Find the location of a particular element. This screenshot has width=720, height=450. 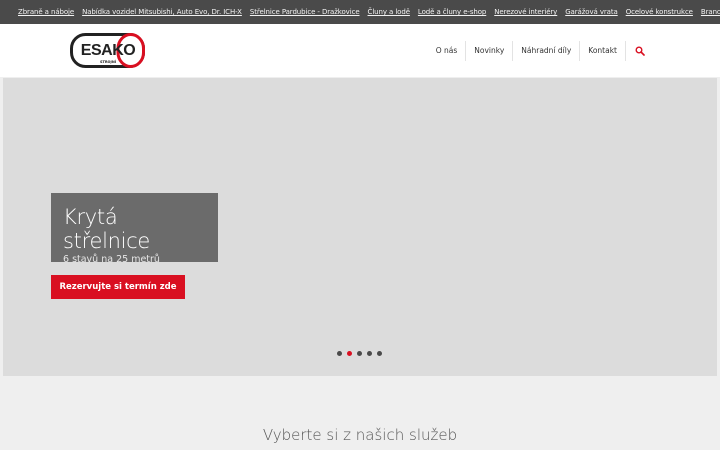

hero-subtitle: 6 stavů na 25 metrů is located at coordinates (111, 259).